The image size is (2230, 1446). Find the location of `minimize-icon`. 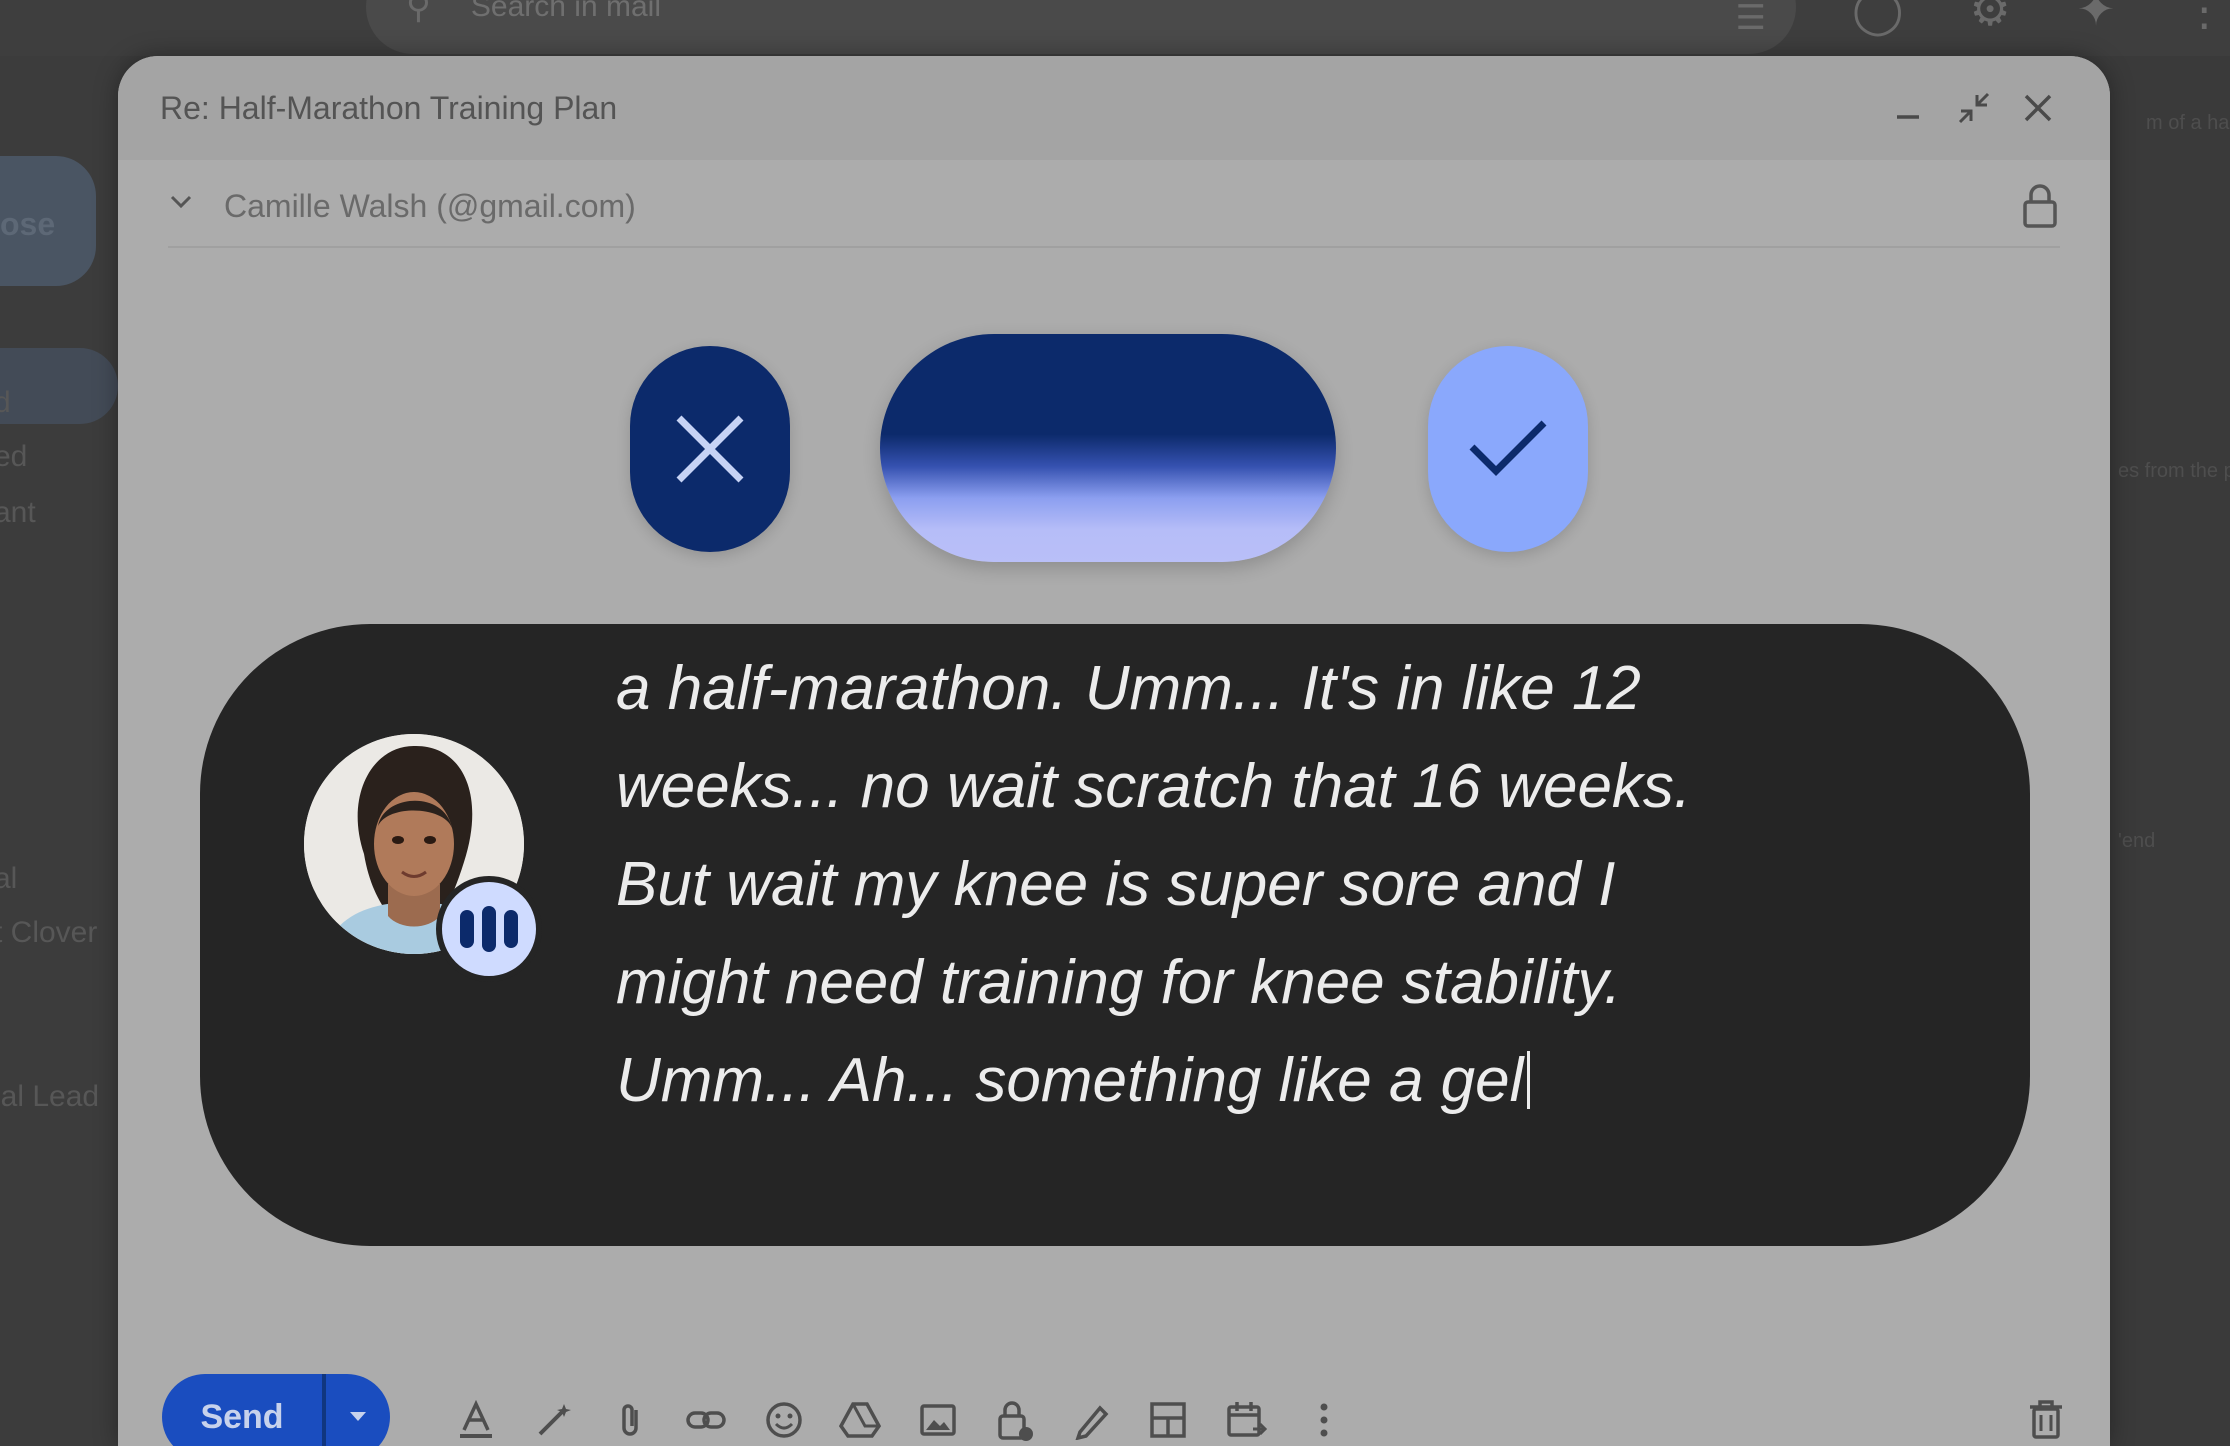

minimize-icon is located at coordinates (1908, 117).